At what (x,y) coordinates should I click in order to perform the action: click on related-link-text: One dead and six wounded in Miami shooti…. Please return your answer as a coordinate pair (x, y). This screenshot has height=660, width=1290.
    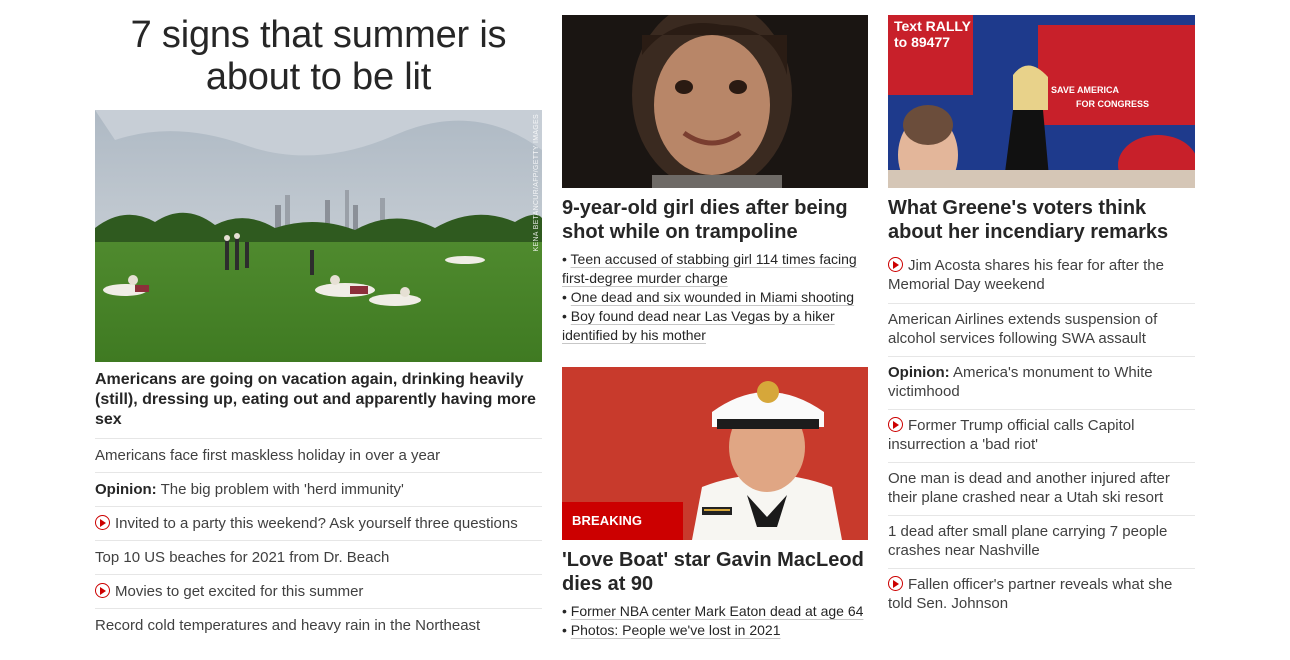
    Looking at the image, I should click on (712, 297).